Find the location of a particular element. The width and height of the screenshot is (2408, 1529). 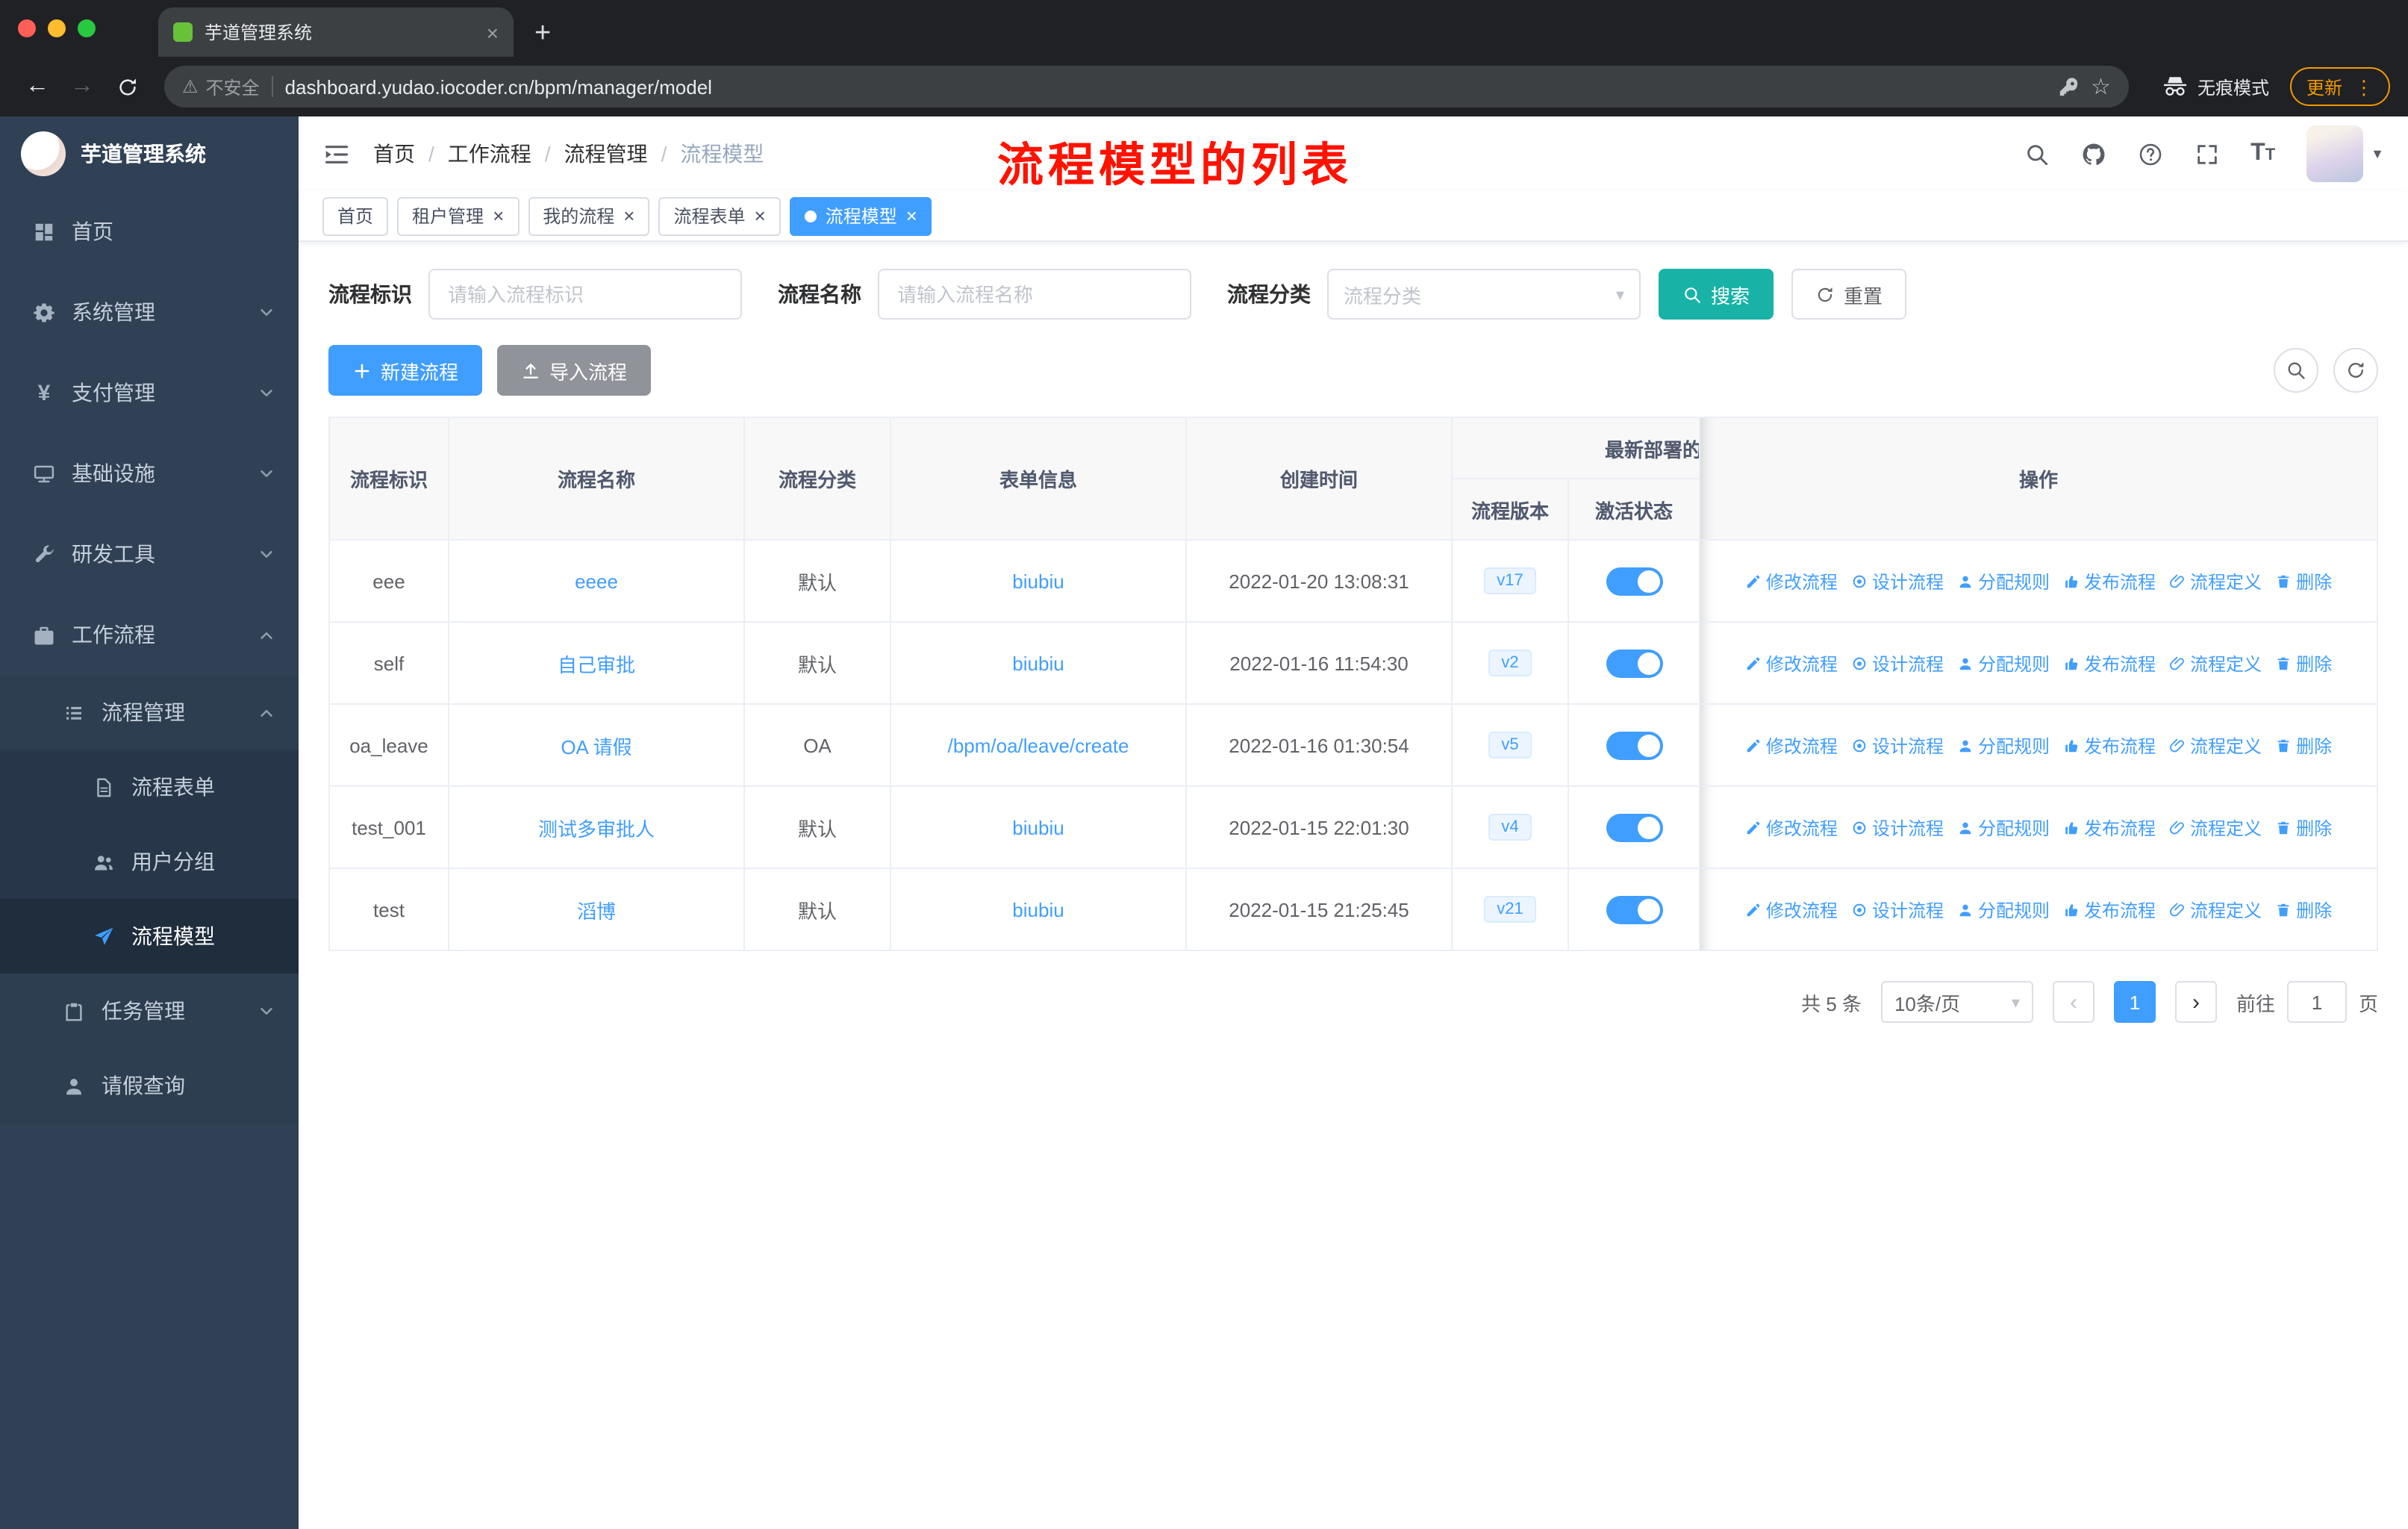

sidebar-item-infrastructure: 基础设施 is located at coordinates (149, 473).